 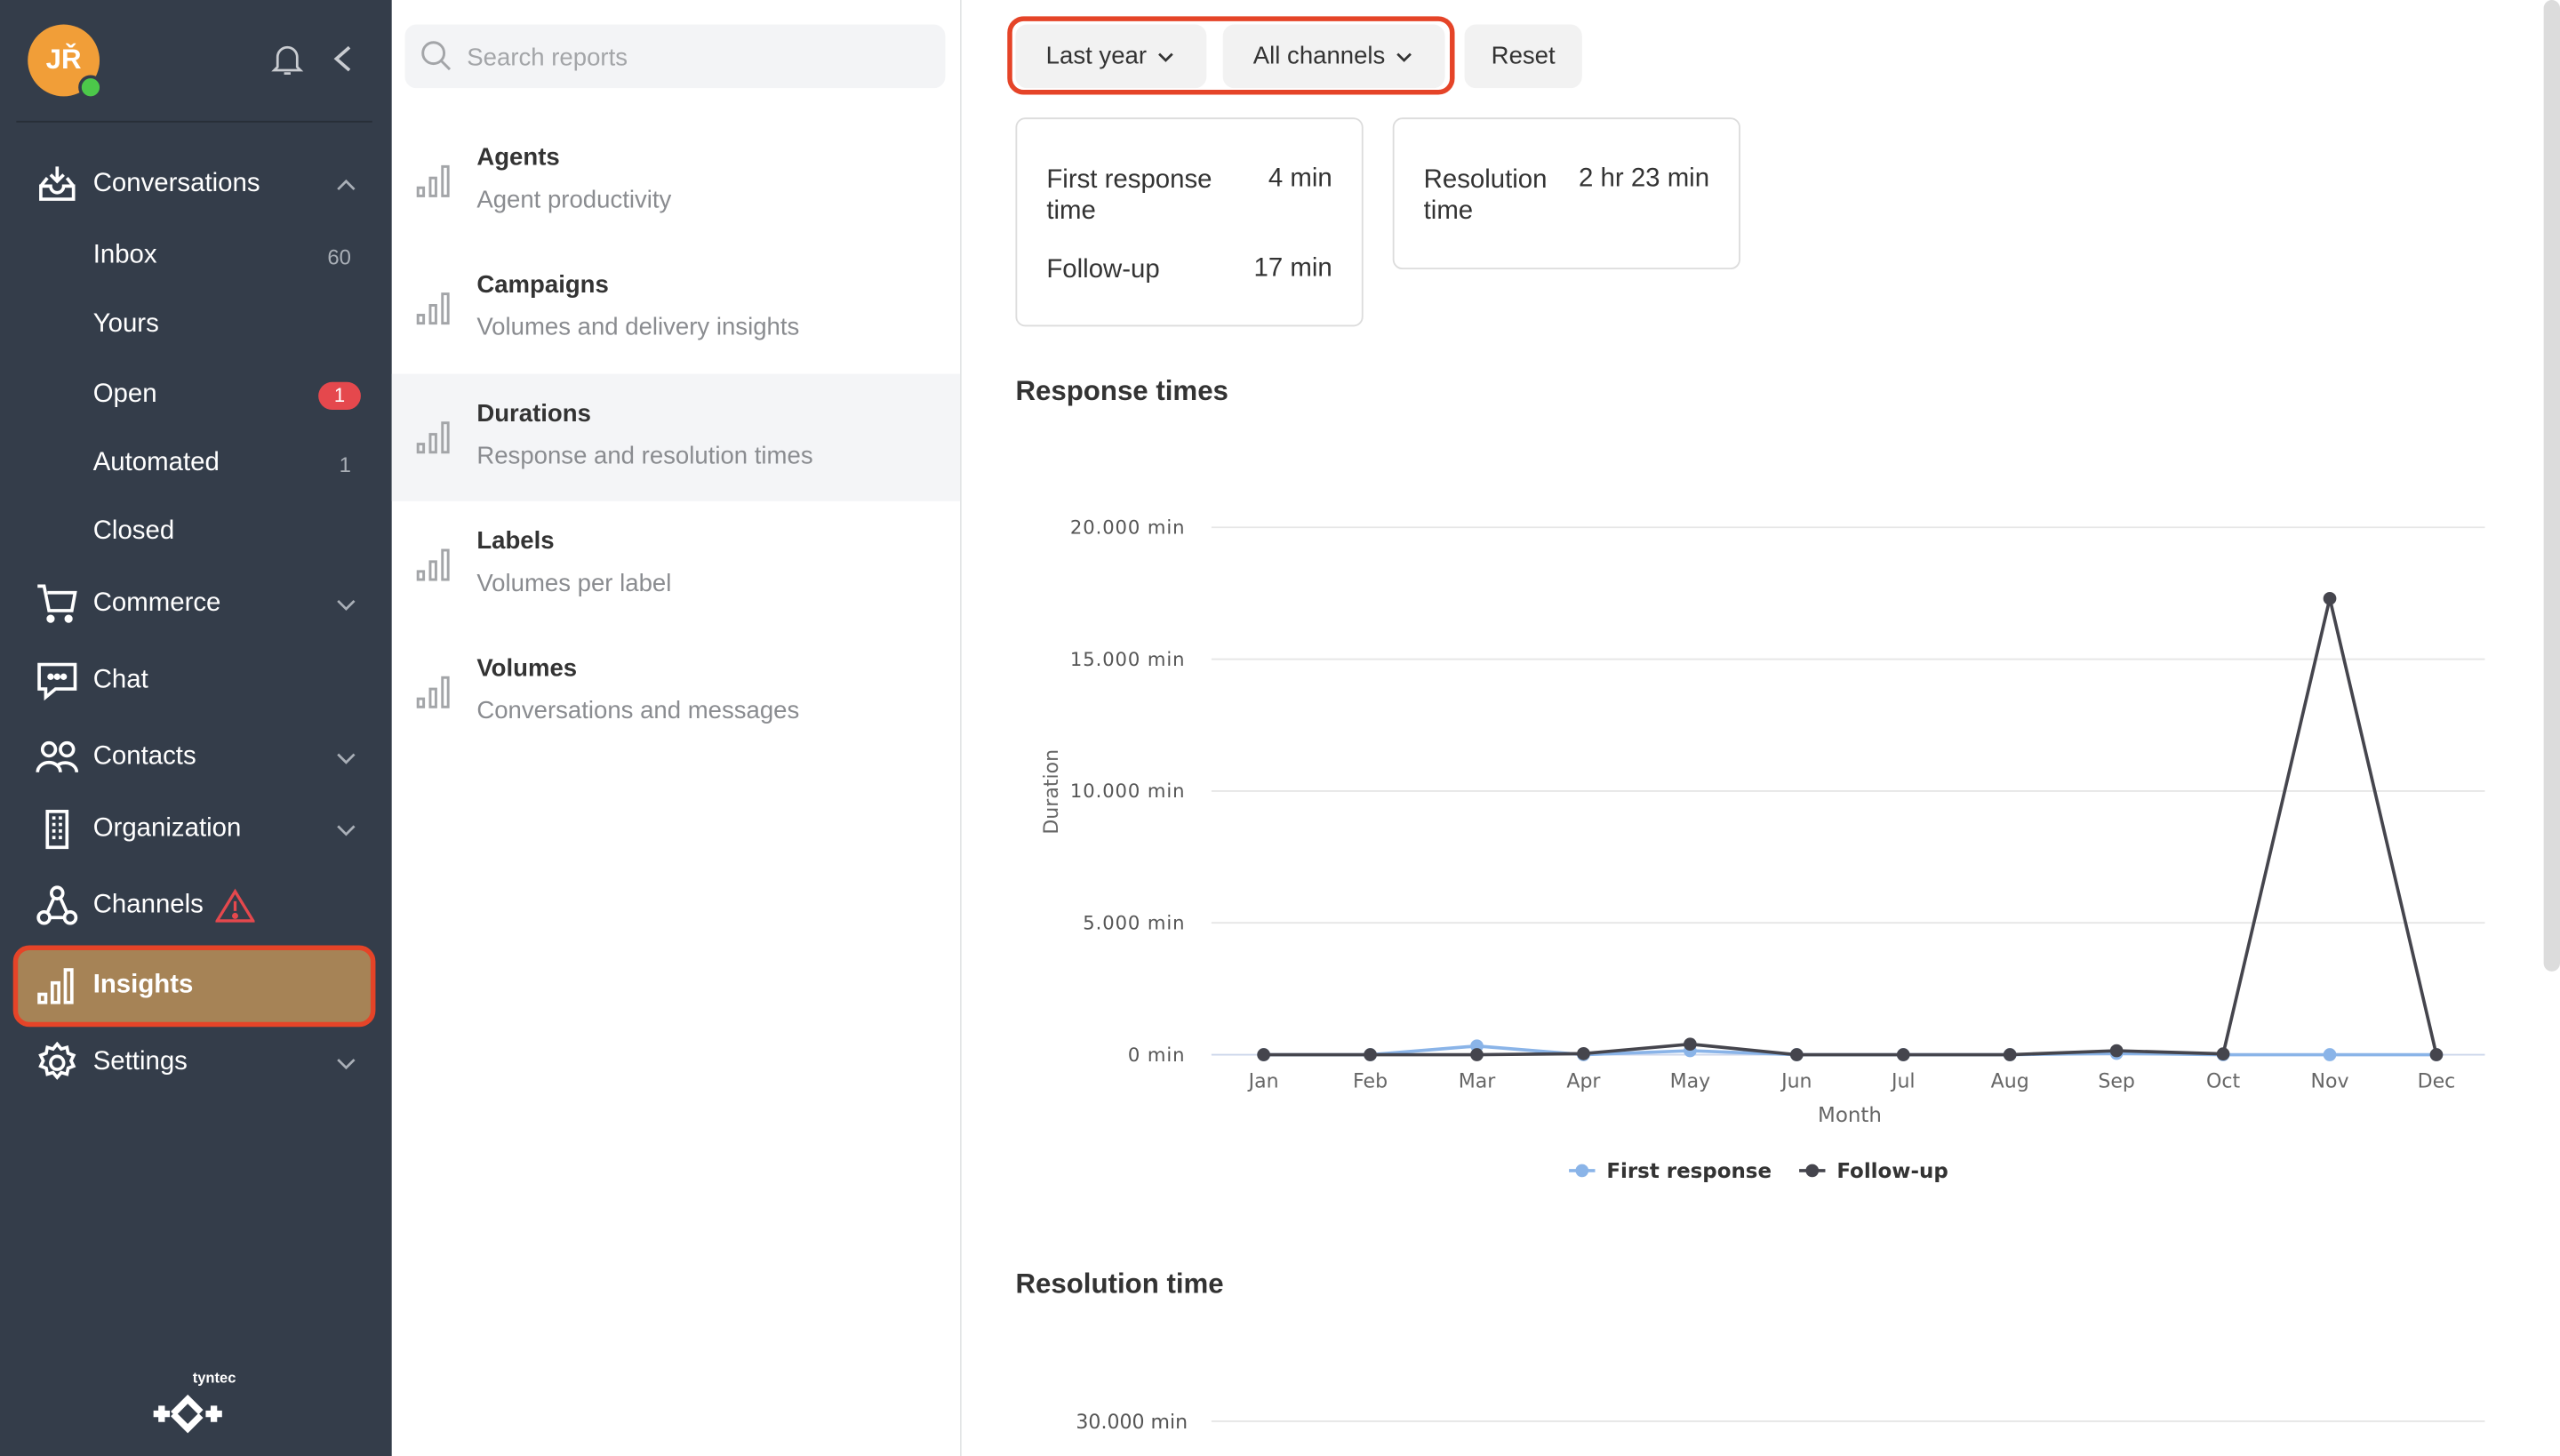 What do you see at coordinates (193, 184) in the screenshot?
I see `sidebar-item-conversations: Conversations` at bounding box center [193, 184].